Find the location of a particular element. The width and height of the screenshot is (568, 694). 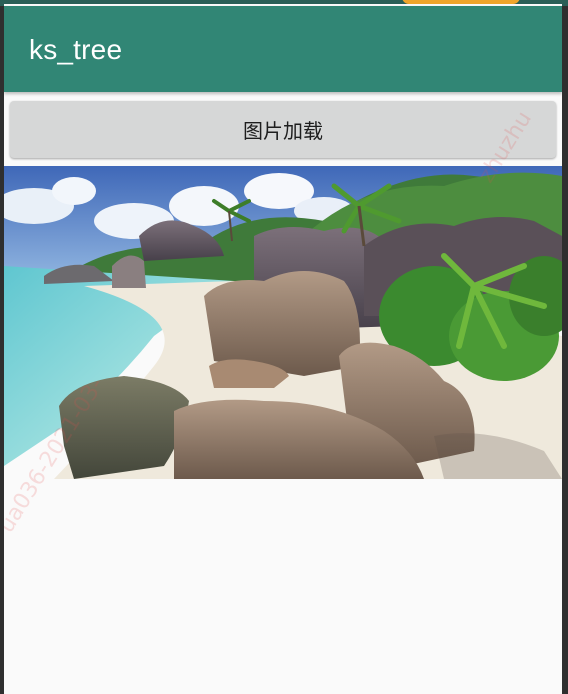

load-image-button: 图片加载 is located at coordinates (283, 129).